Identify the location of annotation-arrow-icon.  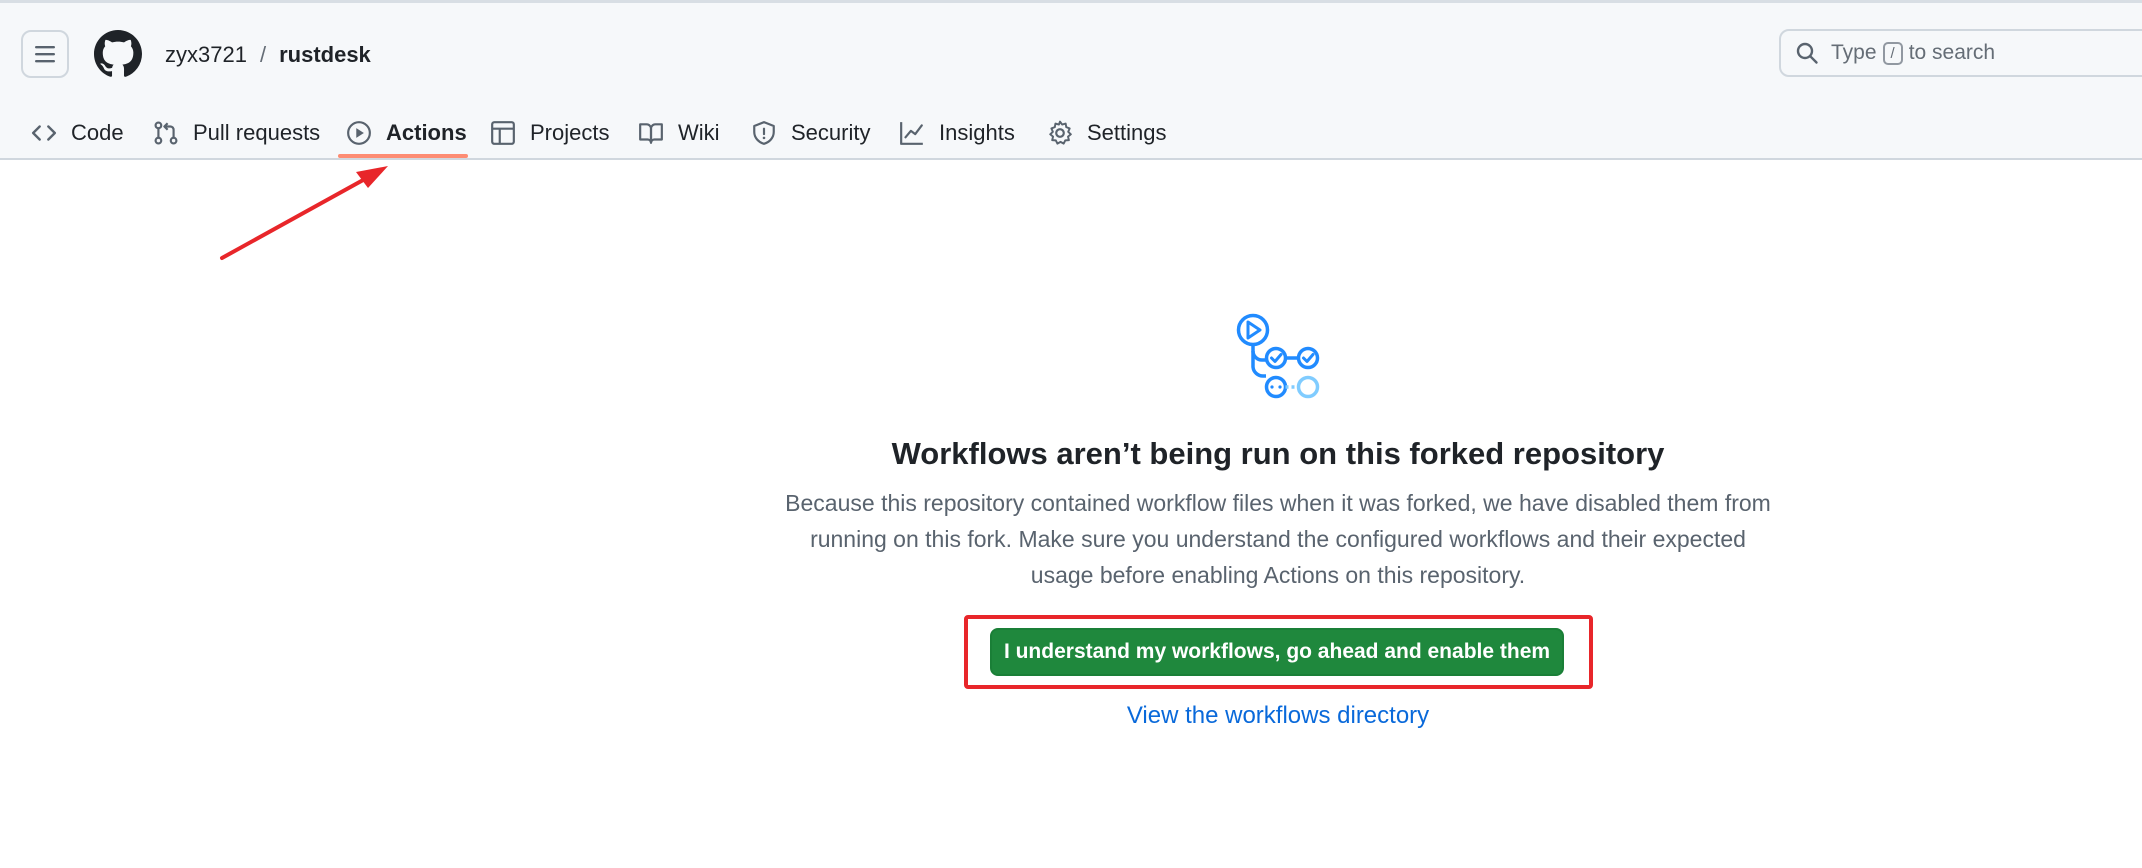
(304, 213).